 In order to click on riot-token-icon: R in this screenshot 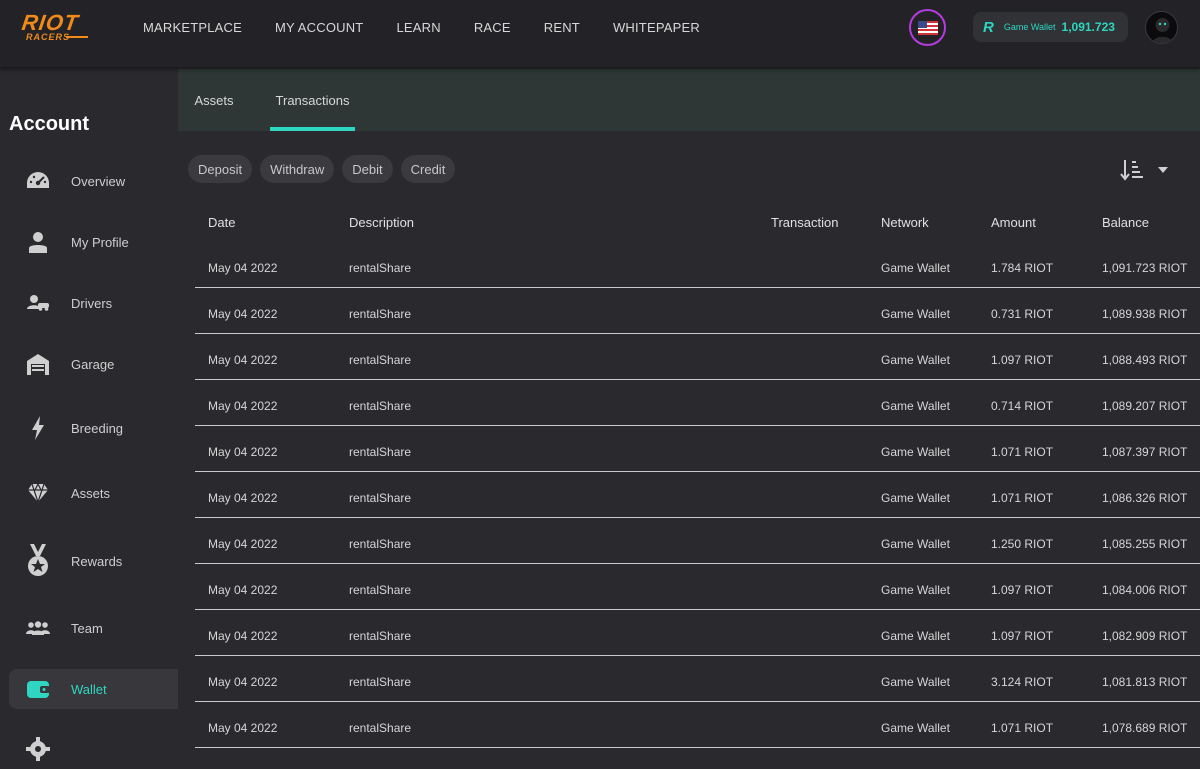, I will do `click(988, 27)`.